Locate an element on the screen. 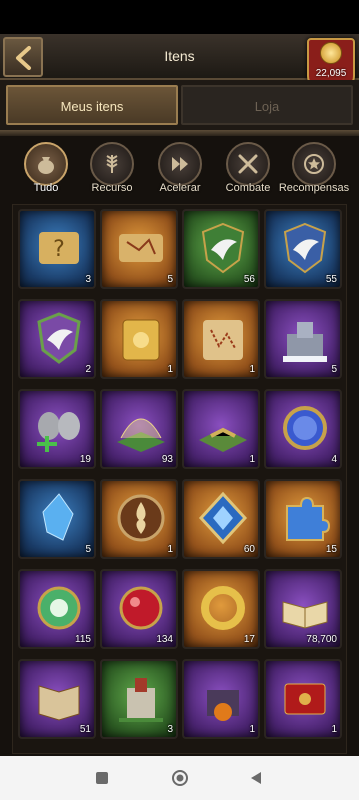 Image resolution: width=359 pixels, height=800 pixels. item-slot-blue-diamond-rune: 60 is located at coordinates (221, 519).